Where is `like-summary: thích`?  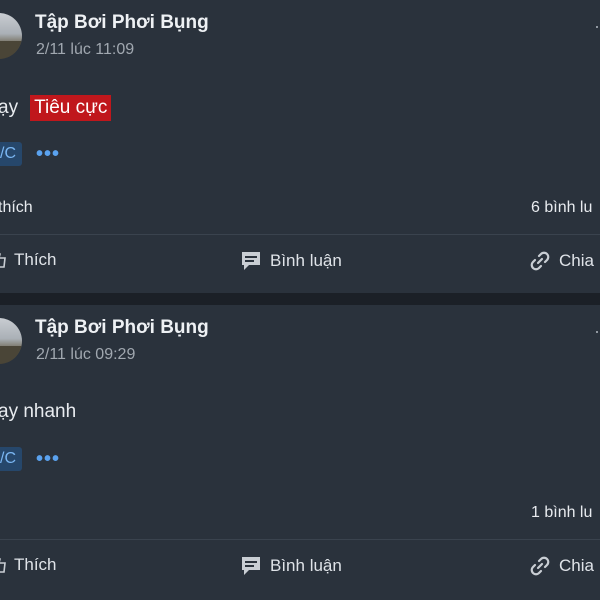 like-summary: thích is located at coordinates (16, 208).